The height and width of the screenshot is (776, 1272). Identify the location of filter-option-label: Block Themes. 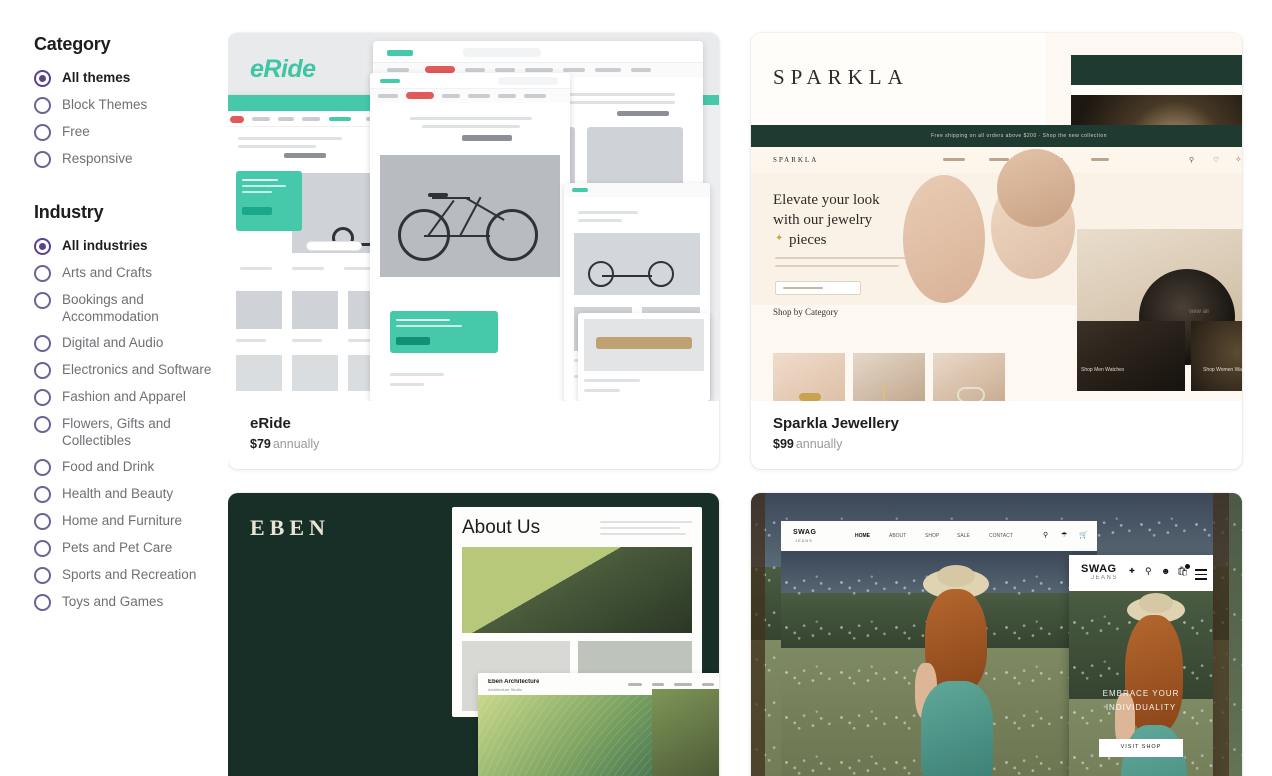
(105, 104).